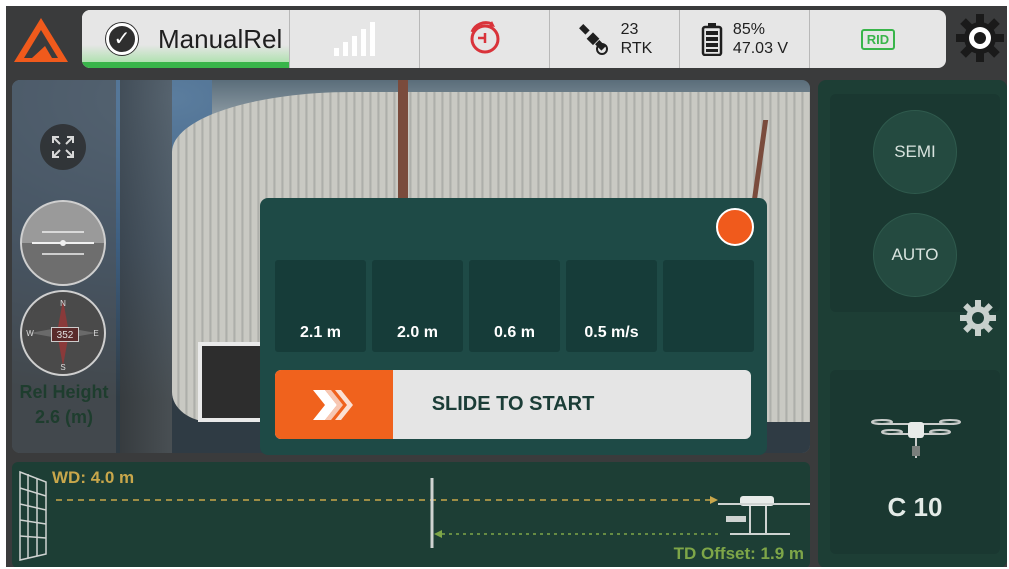 The height and width of the screenshot is (569, 1009). I want to click on artificial-horizon-icon, so click(63, 243).